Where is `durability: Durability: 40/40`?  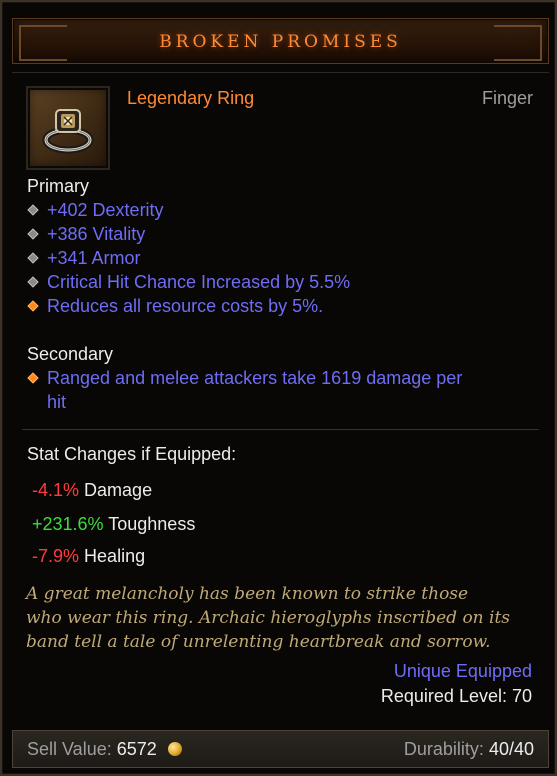
durability: Durability: 40/40 is located at coordinates (469, 749).